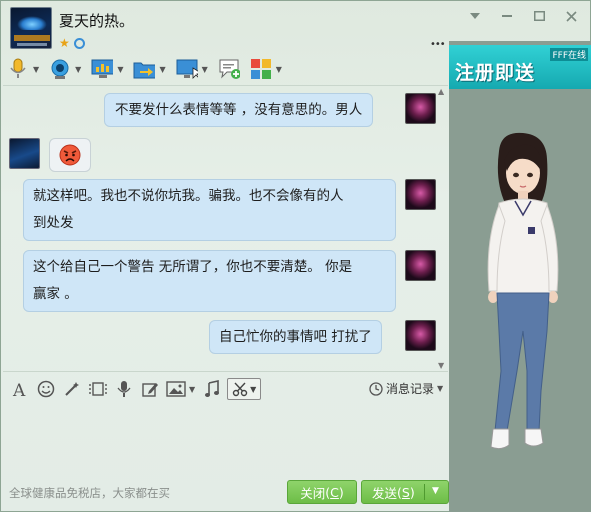  What do you see at coordinates (521, 296) in the screenshot?
I see `avatar-show-figure` at bounding box center [521, 296].